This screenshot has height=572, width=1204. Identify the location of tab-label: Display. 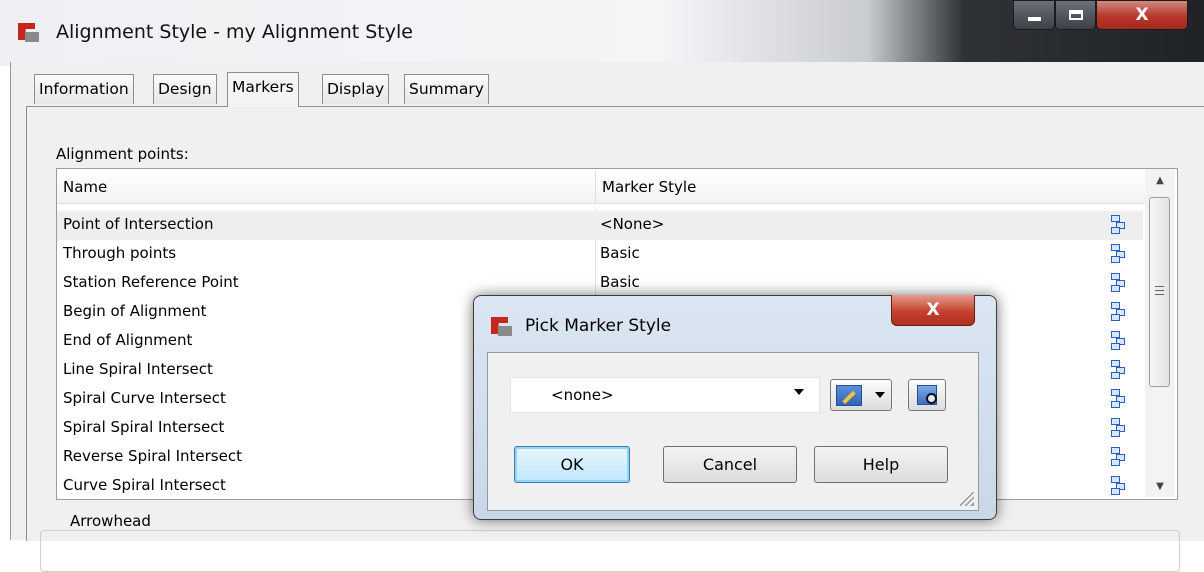
(356, 89).